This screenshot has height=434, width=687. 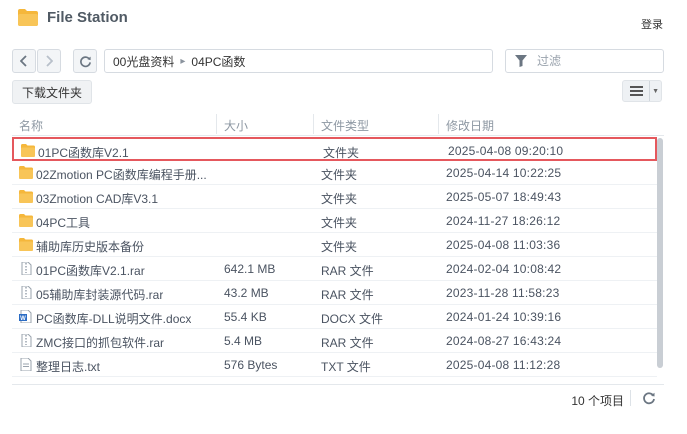 What do you see at coordinates (503, 245) in the screenshot?
I see `file-modified: 2025-04-08 11:03:36` at bounding box center [503, 245].